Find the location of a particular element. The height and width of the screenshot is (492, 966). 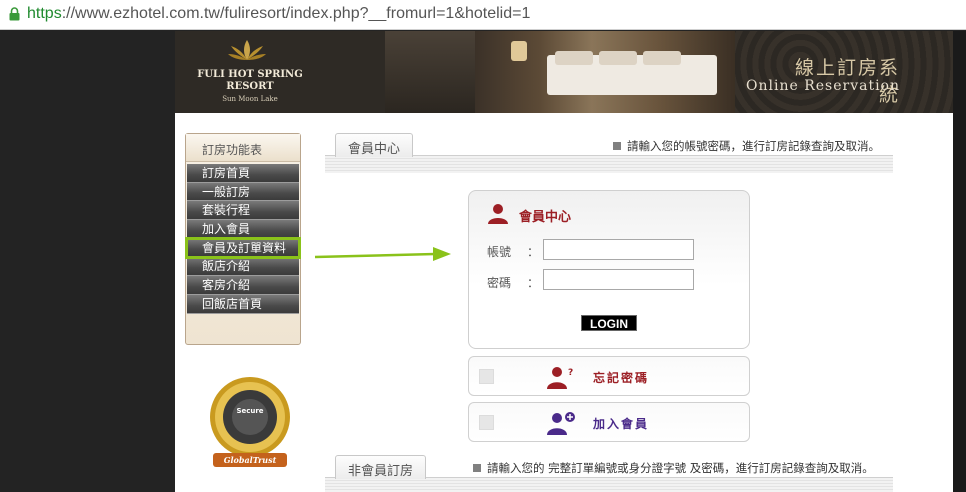

menu-item-packages: 套裝行程 is located at coordinates (243, 211).